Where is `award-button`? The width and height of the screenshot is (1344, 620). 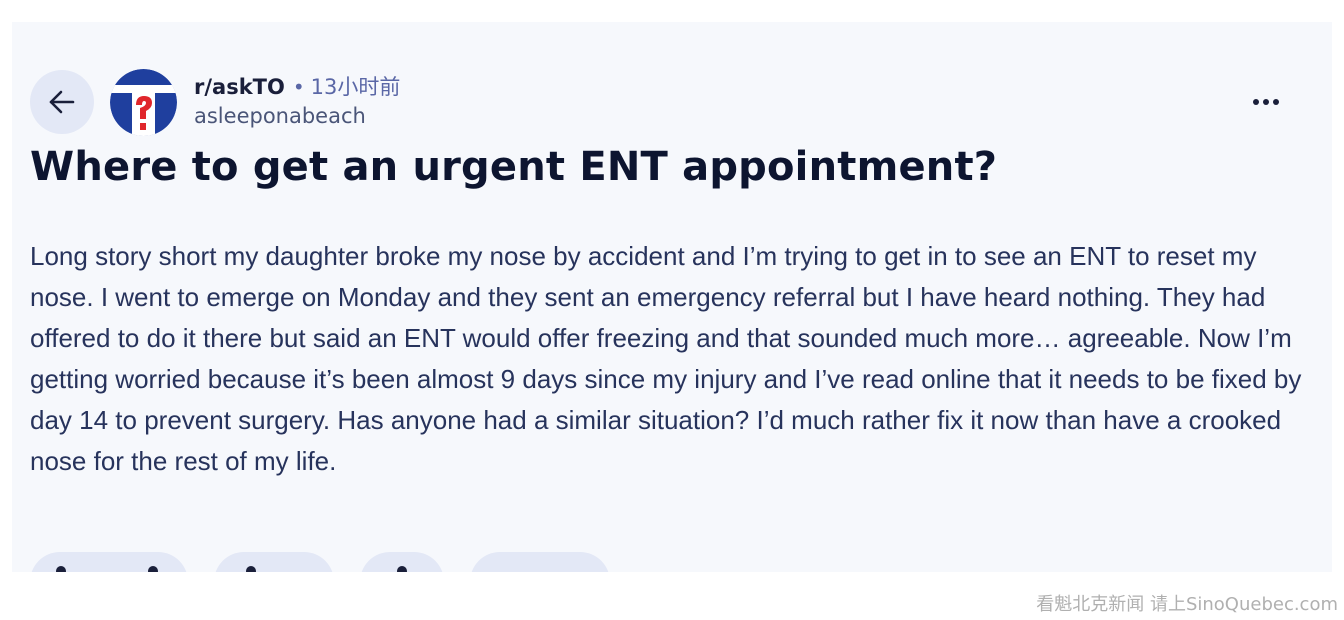
award-button is located at coordinates (402, 562).